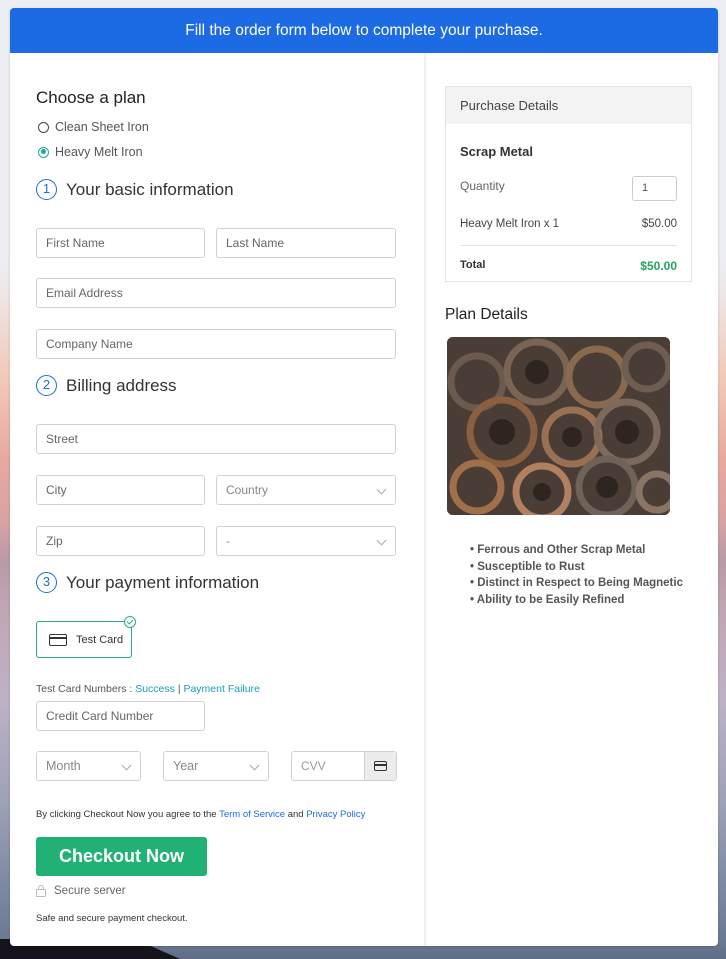 This screenshot has width=726, height=959. What do you see at coordinates (216, 439) in the screenshot?
I see `street-input: Street` at bounding box center [216, 439].